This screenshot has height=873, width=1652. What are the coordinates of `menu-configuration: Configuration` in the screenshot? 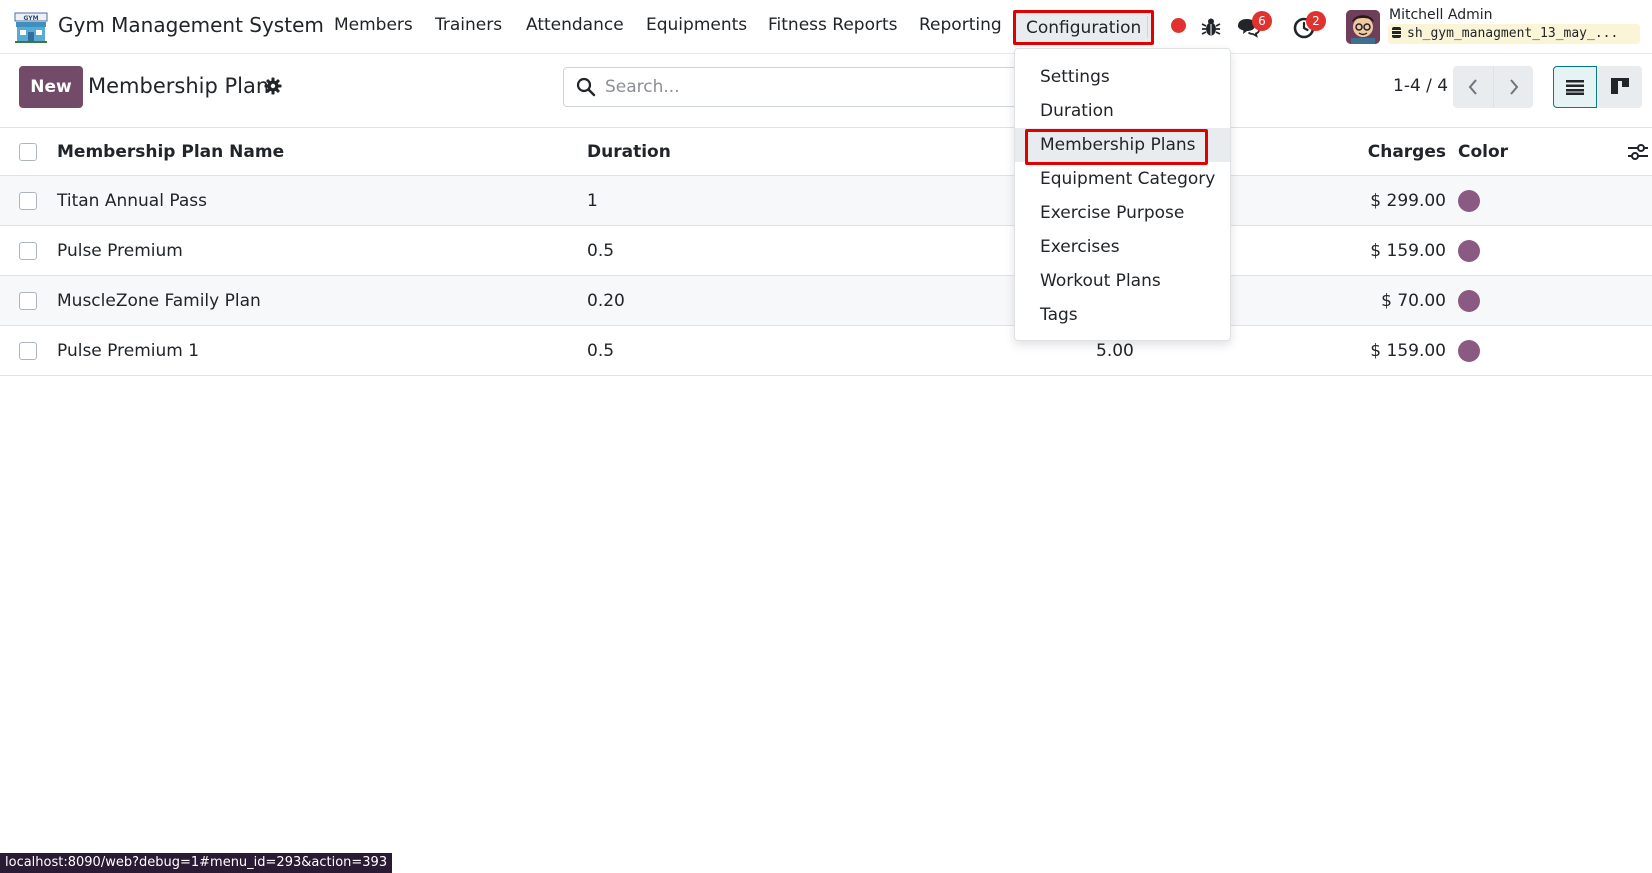 It's located at (1084, 27).